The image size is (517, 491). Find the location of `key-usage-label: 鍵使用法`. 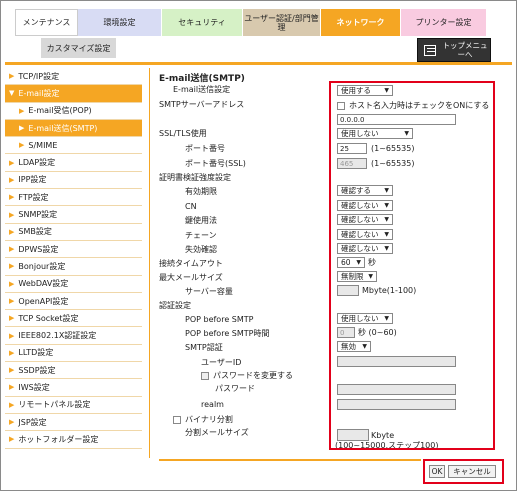

key-usage-label: 鍵使用法 is located at coordinates (201, 220).